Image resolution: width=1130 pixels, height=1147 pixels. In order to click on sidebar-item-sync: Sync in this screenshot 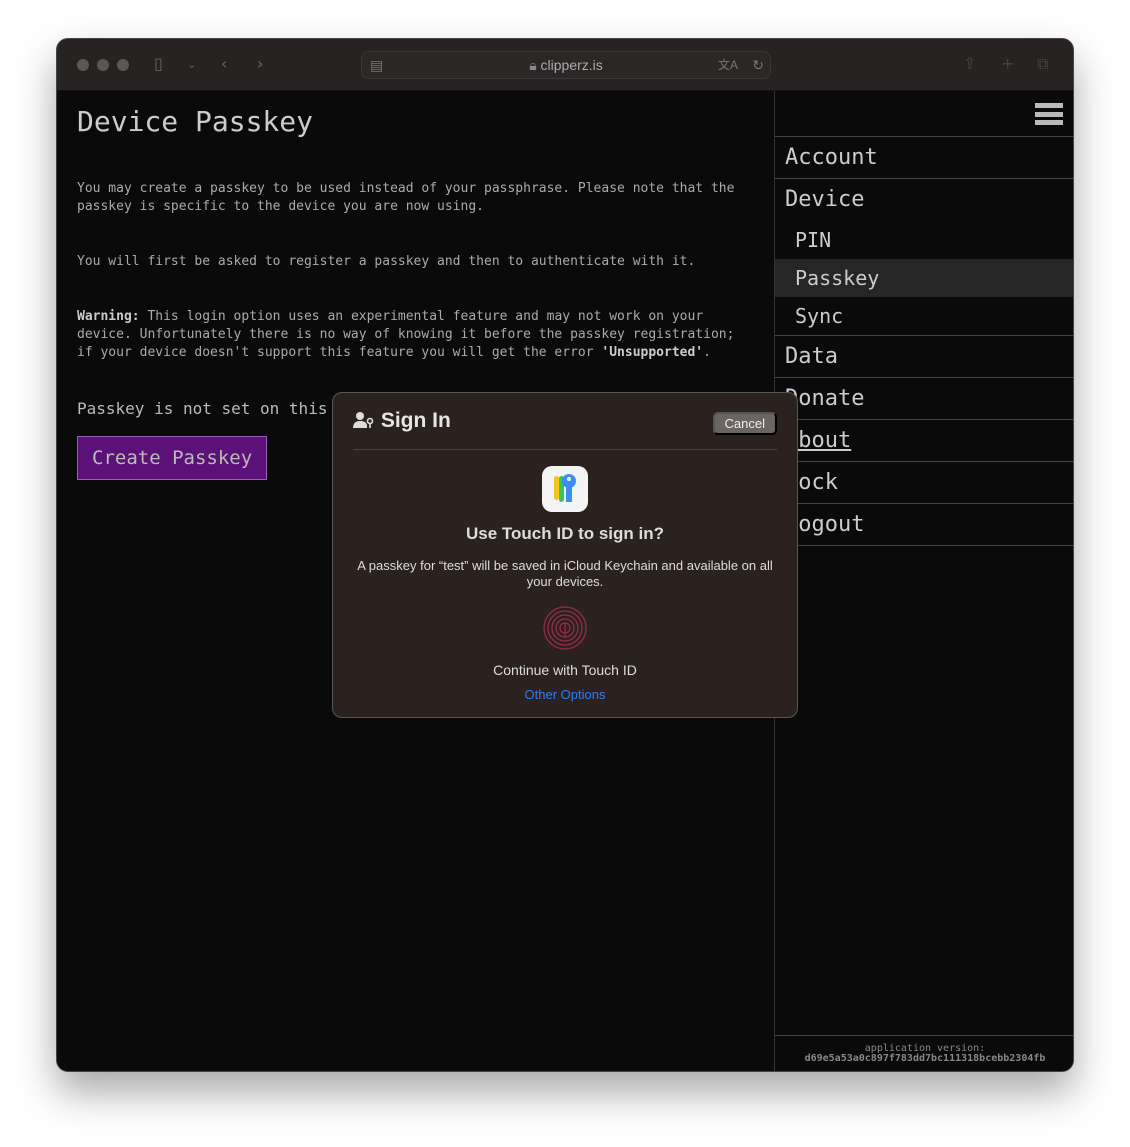, I will do `click(924, 316)`.